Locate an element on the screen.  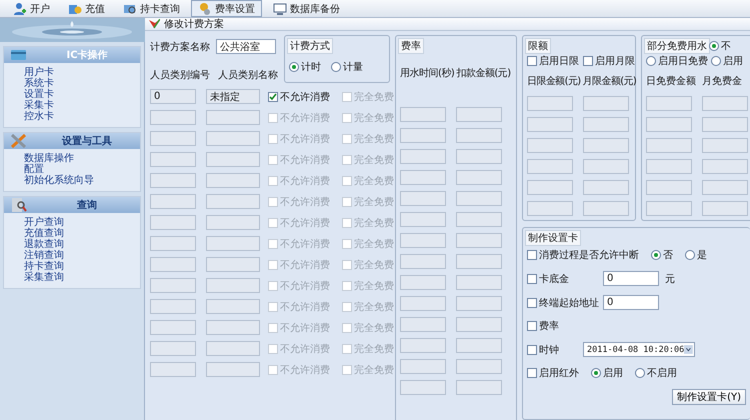
datetime-dropdown: 2011-04-08 10:20:06 is located at coordinates (639, 349).